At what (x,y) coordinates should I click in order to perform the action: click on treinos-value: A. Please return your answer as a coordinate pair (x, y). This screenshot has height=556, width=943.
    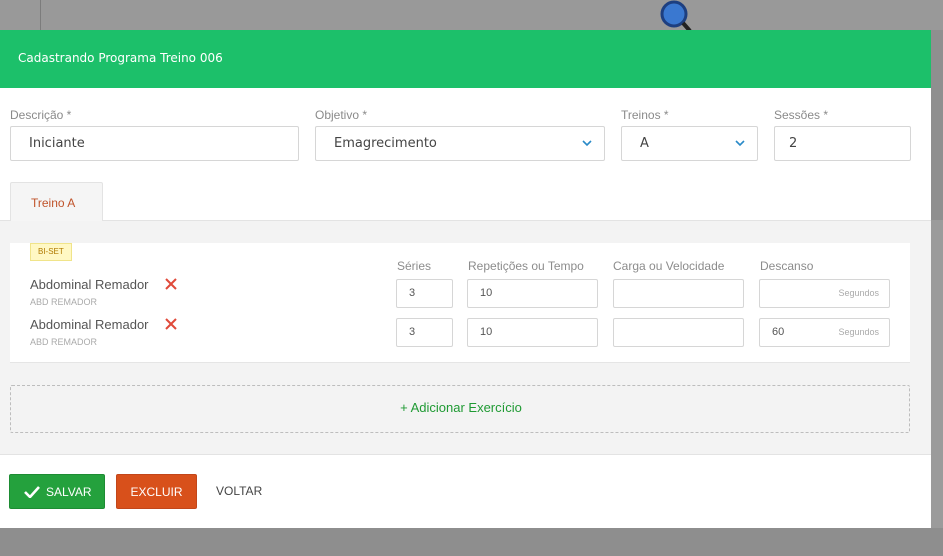
    Looking at the image, I should click on (644, 143).